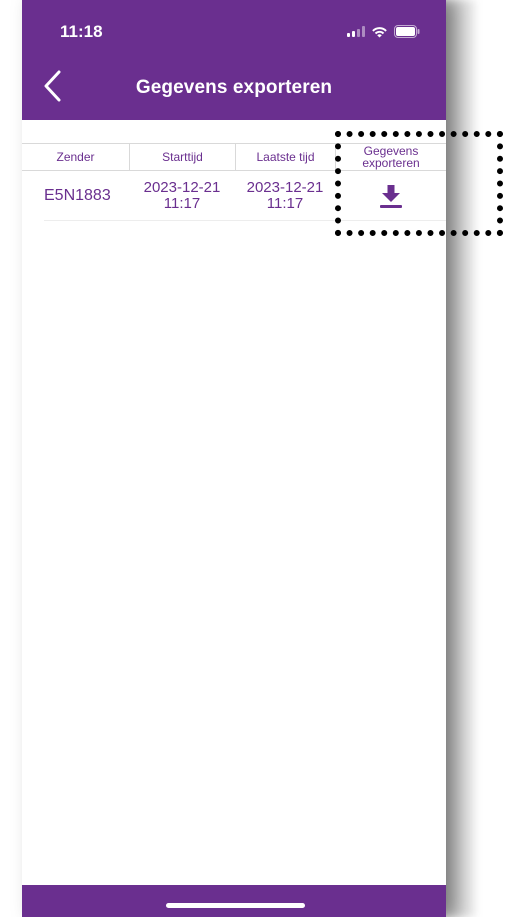 This screenshot has height=917, width=514. Describe the element at coordinates (75, 157) in the screenshot. I see `column-header-zender: Zender` at that location.